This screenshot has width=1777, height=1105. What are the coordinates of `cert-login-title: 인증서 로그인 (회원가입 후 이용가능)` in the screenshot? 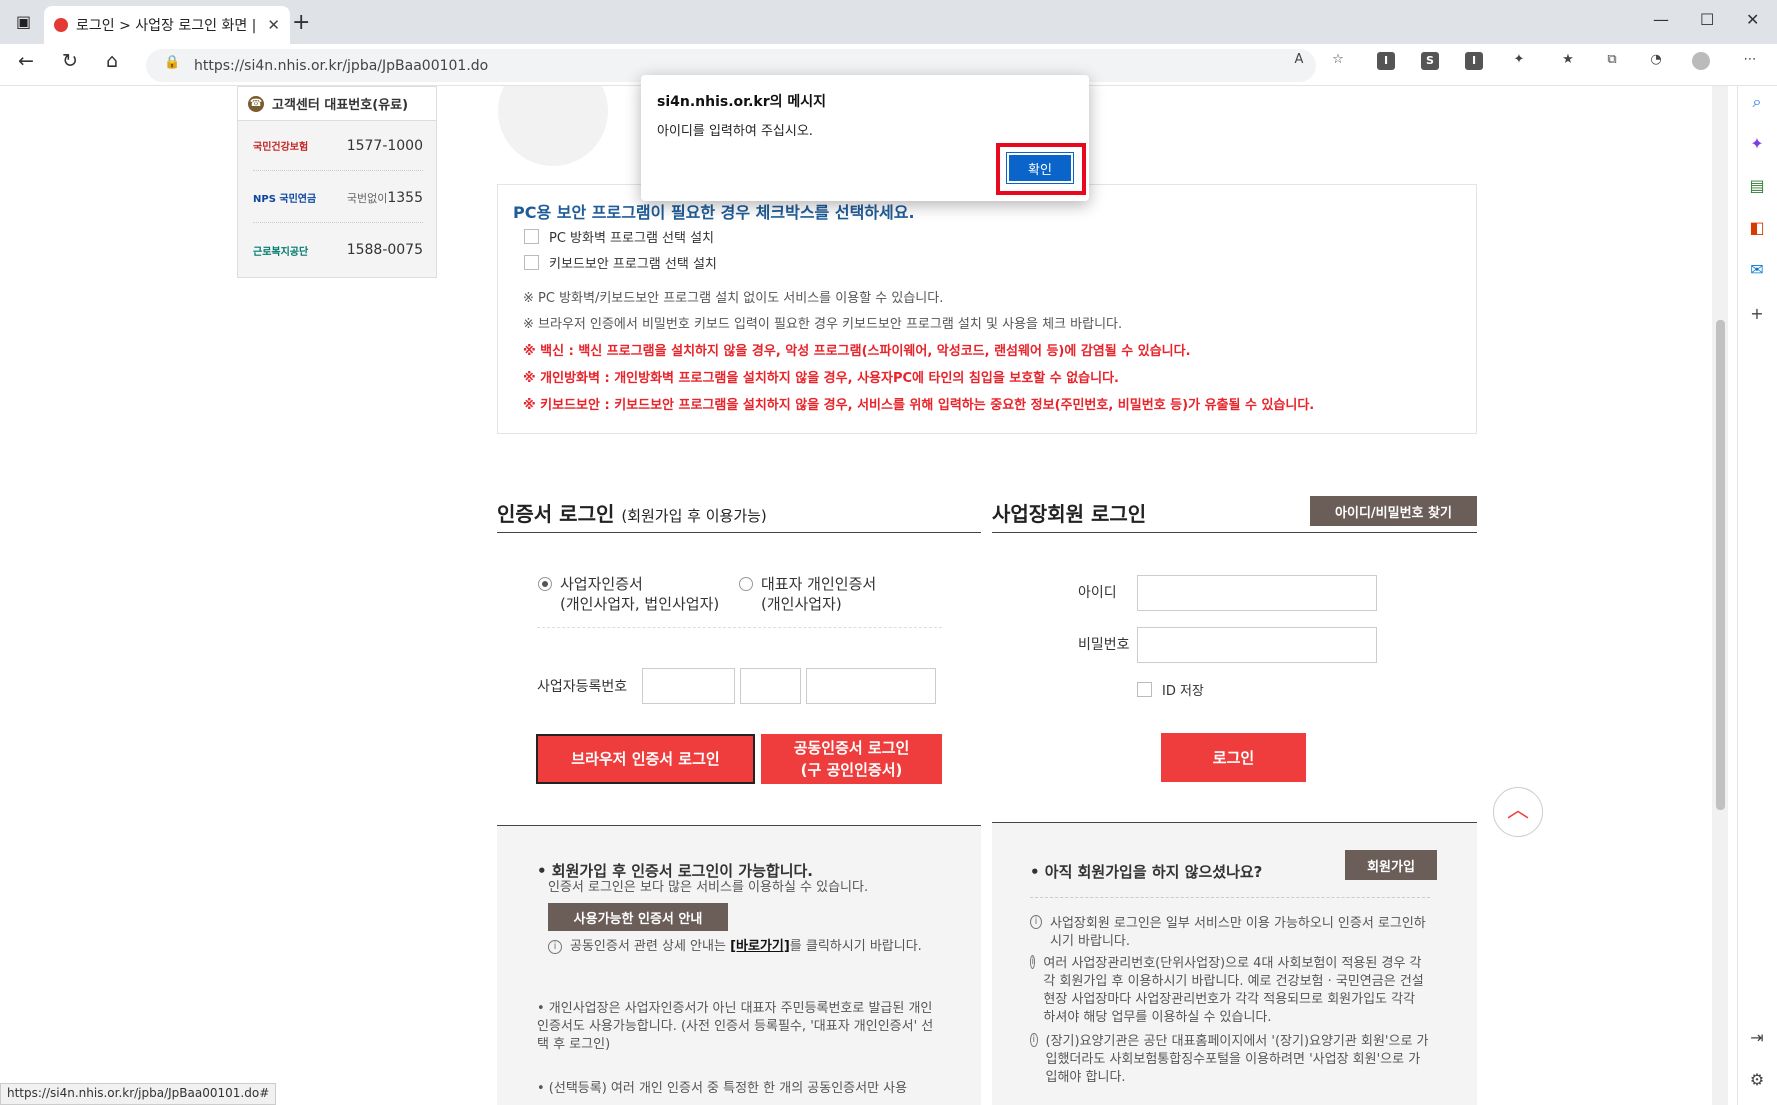 It's located at (632, 514).